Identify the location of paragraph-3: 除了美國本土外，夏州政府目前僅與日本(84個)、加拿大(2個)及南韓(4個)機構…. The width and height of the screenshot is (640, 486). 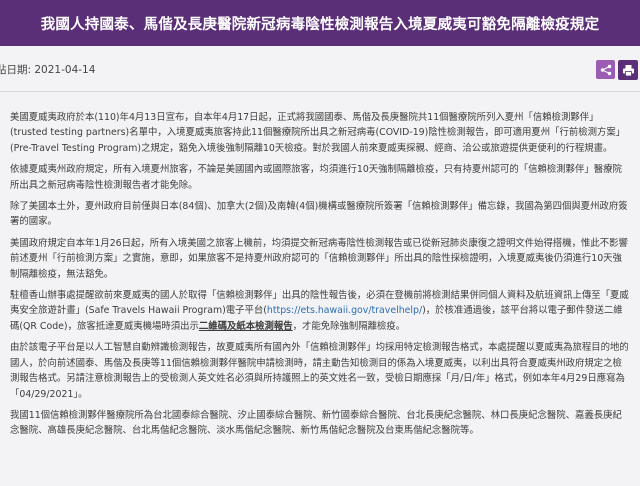
(319, 214).